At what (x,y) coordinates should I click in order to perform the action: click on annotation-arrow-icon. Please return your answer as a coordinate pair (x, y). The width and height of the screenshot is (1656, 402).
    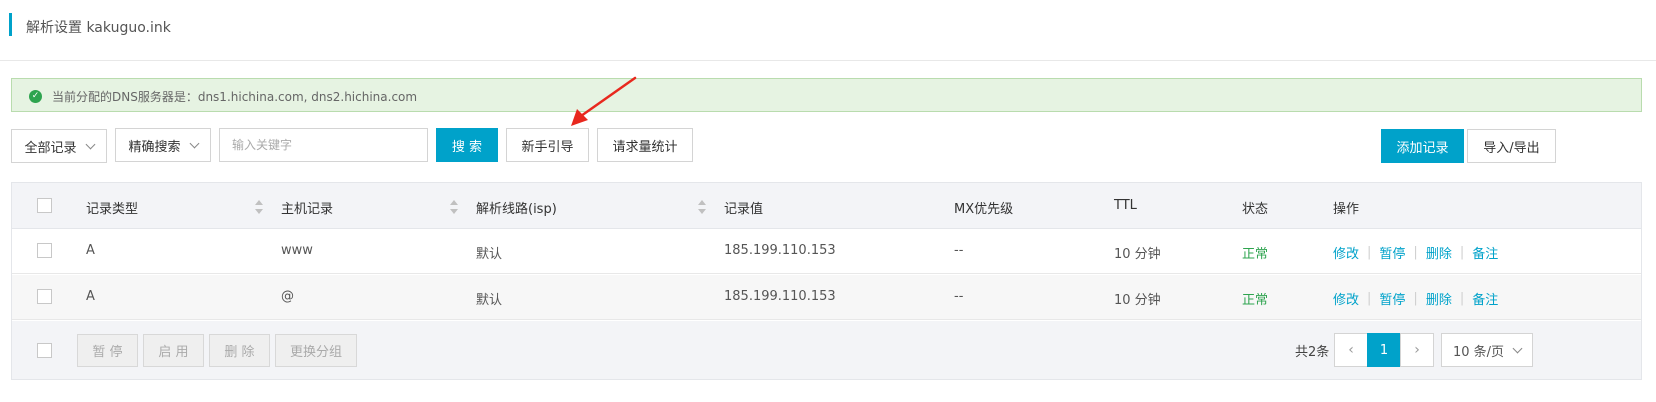
    Looking at the image, I should click on (604, 101).